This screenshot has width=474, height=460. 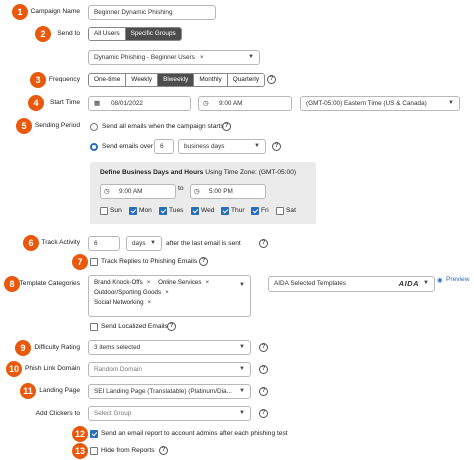 What do you see at coordinates (204, 146) in the screenshot?
I see `send-over-unit-value: business days` at bounding box center [204, 146].